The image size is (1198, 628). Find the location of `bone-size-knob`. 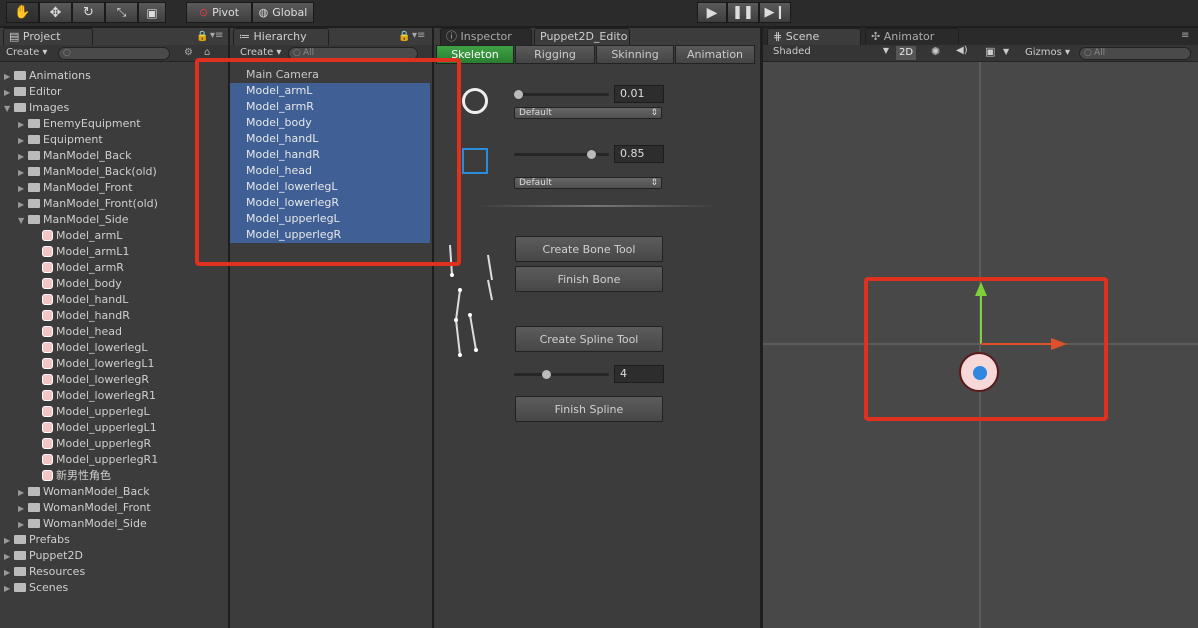

bone-size-knob is located at coordinates (518, 94).